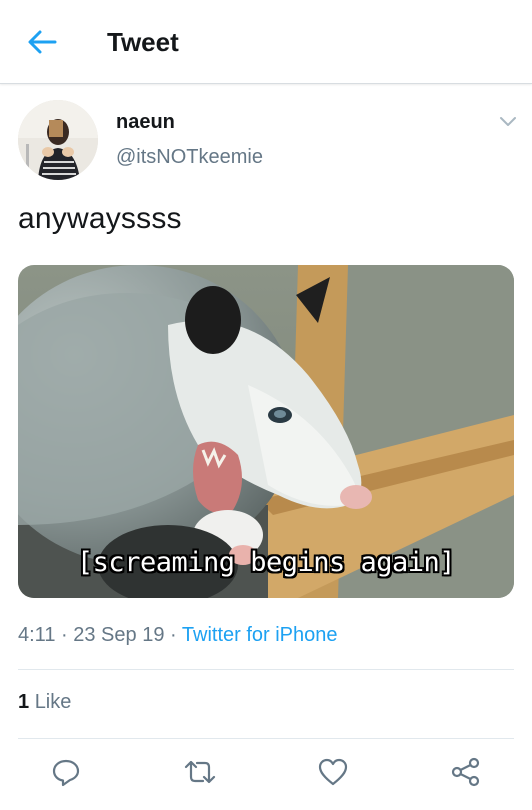 This screenshot has height=810, width=532. What do you see at coordinates (145, 122) in the screenshot?
I see `display-name: naeun` at bounding box center [145, 122].